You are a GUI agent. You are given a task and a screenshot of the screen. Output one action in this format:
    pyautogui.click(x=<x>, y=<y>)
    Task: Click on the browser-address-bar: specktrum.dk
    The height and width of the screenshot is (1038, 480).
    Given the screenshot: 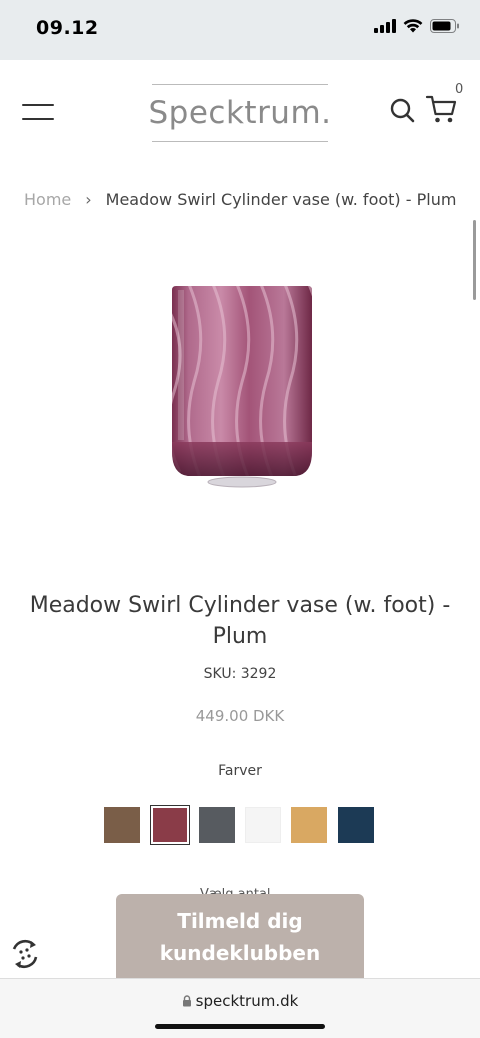 What is the action you would take?
    pyautogui.click(x=240, y=1008)
    